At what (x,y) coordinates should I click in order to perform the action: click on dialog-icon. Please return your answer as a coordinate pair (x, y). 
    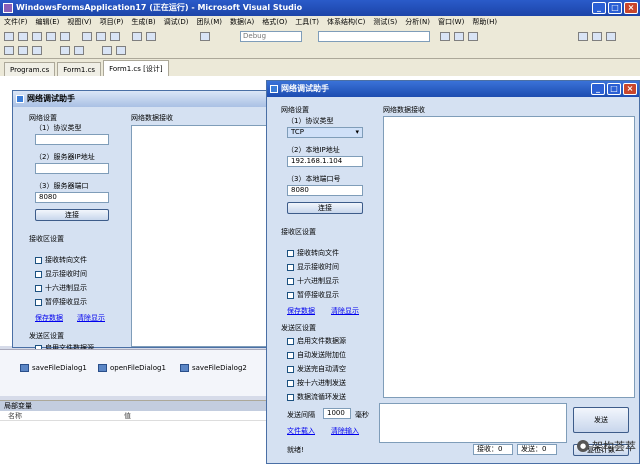
    Looking at the image, I should click on (24, 368).